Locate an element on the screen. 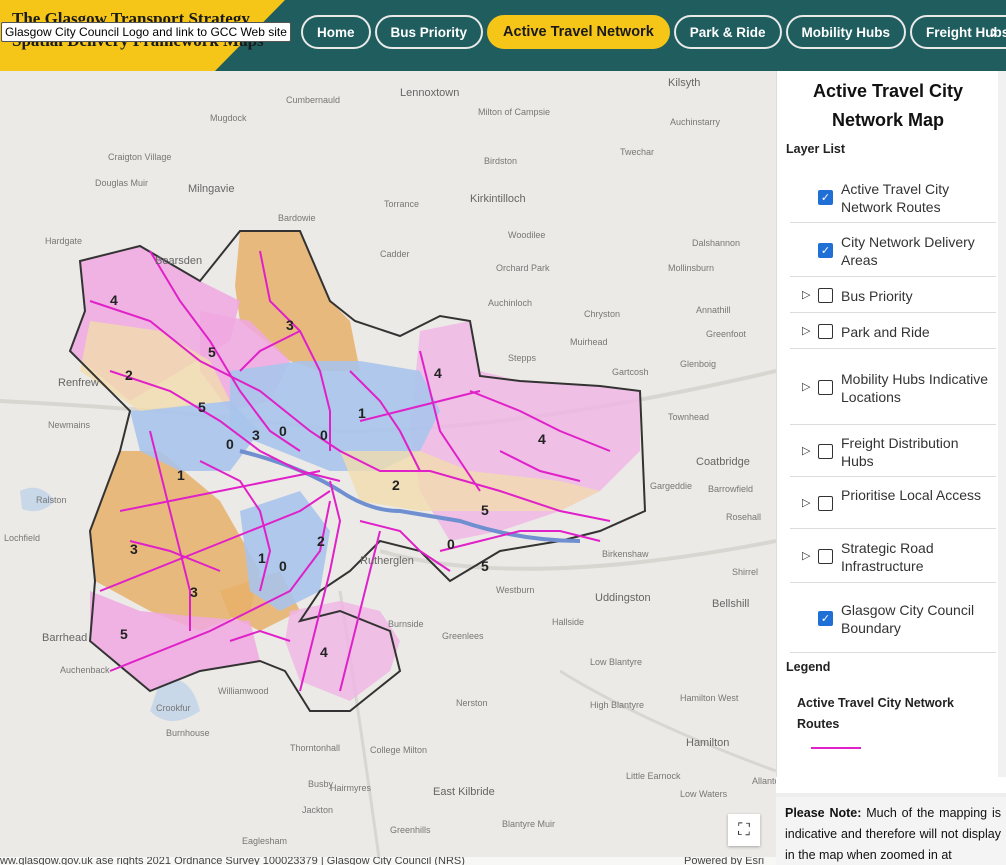 The width and height of the screenshot is (1006, 865). place-label: Barrhead is located at coordinates (65, 638).